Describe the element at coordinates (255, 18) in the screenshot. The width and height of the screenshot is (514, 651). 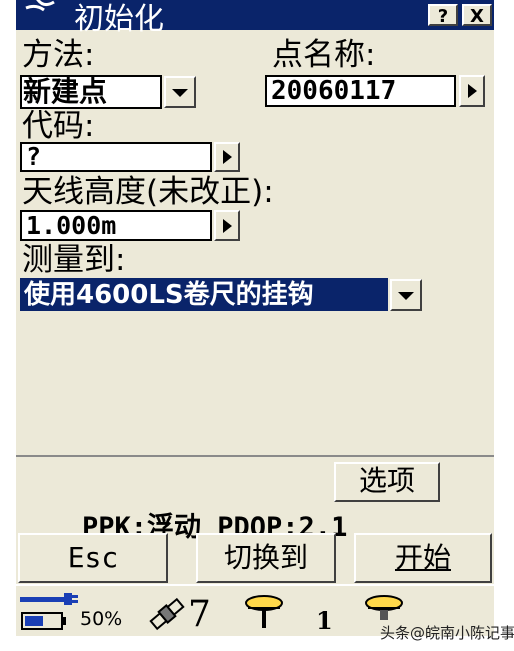
I see `title-bar: 初始化 ? X` at that location.